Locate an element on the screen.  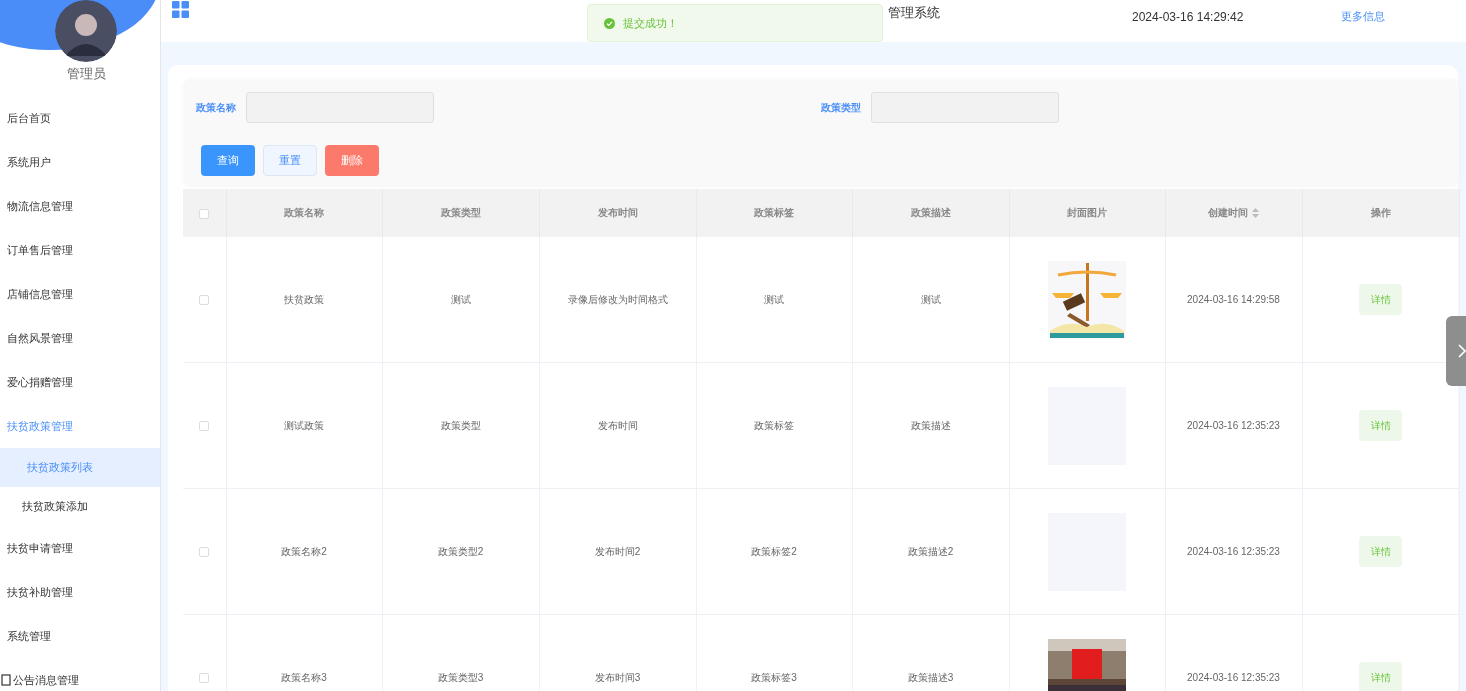
chevron-icon is located at coordinates (1462, 351).